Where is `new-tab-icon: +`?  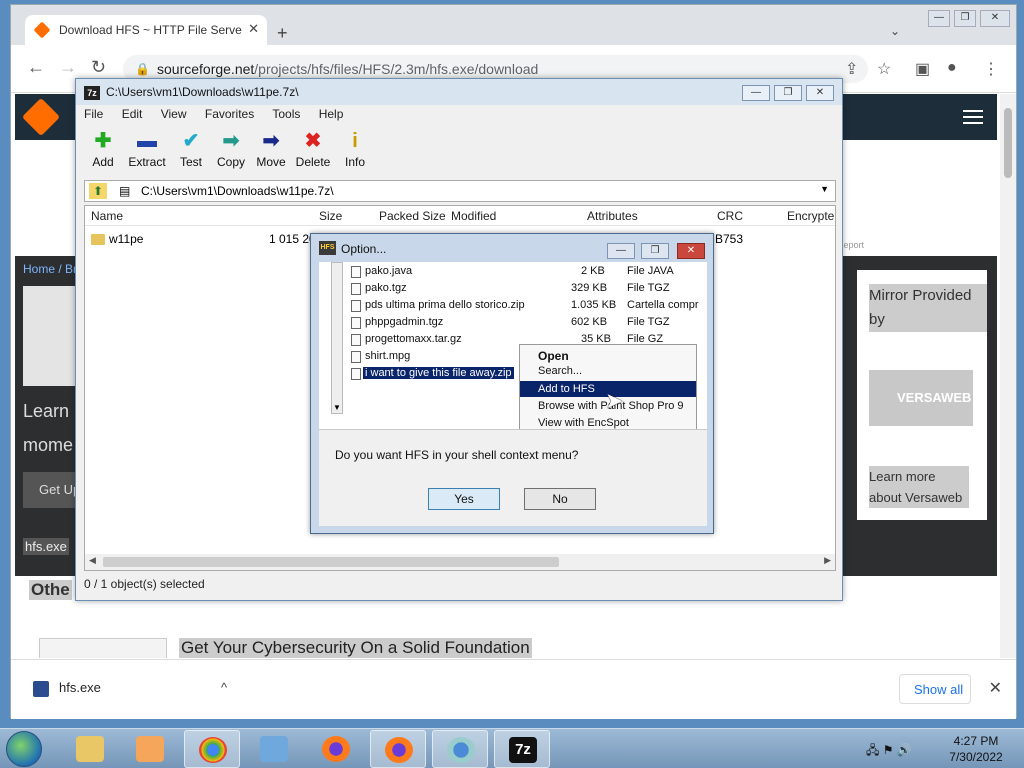
new-tab-icon: + is located at coordinates (282, 33).